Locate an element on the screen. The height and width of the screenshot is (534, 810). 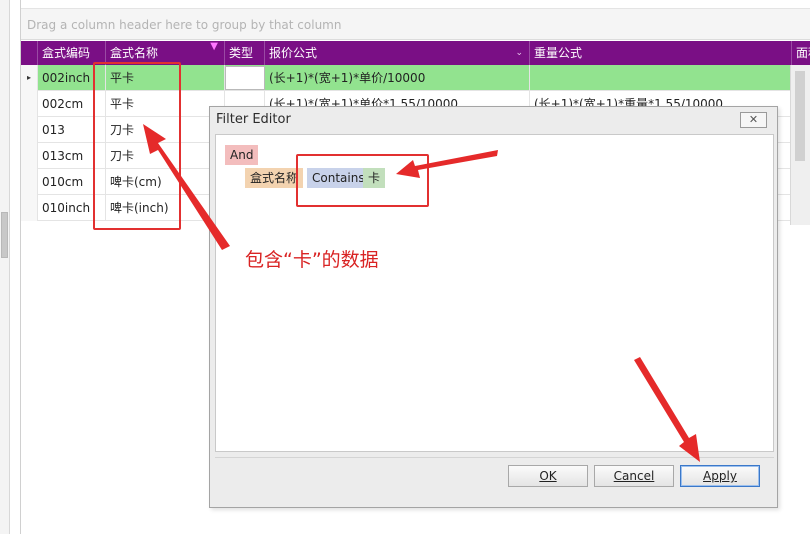
left-scrollbar is located at coordinates (5, 267).